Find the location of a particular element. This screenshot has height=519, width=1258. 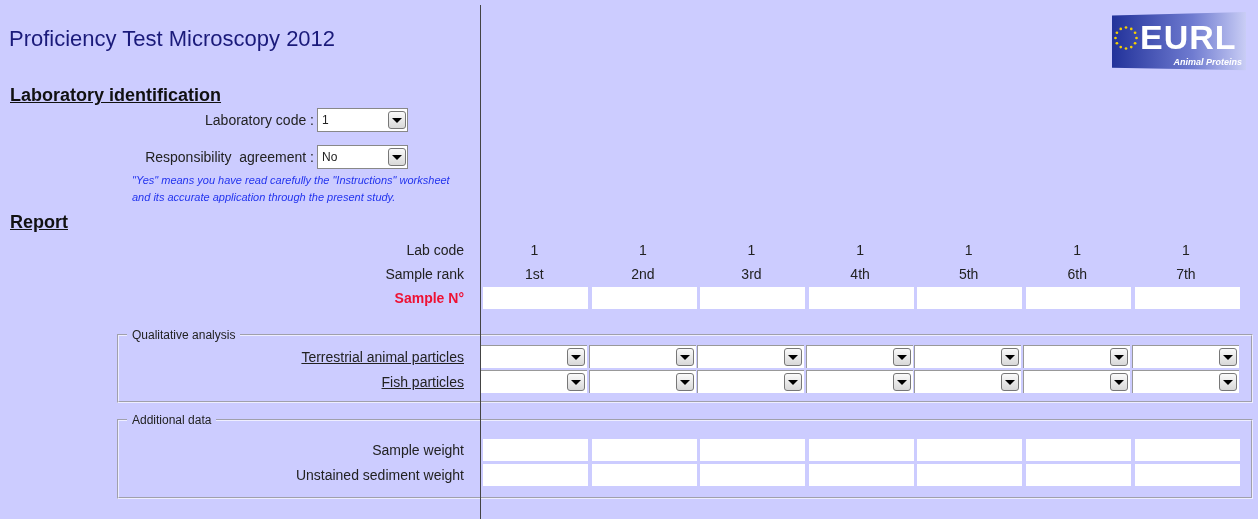

page-title: Proficiency Test Microscopy 2012 is located at coordinates (172, 39).